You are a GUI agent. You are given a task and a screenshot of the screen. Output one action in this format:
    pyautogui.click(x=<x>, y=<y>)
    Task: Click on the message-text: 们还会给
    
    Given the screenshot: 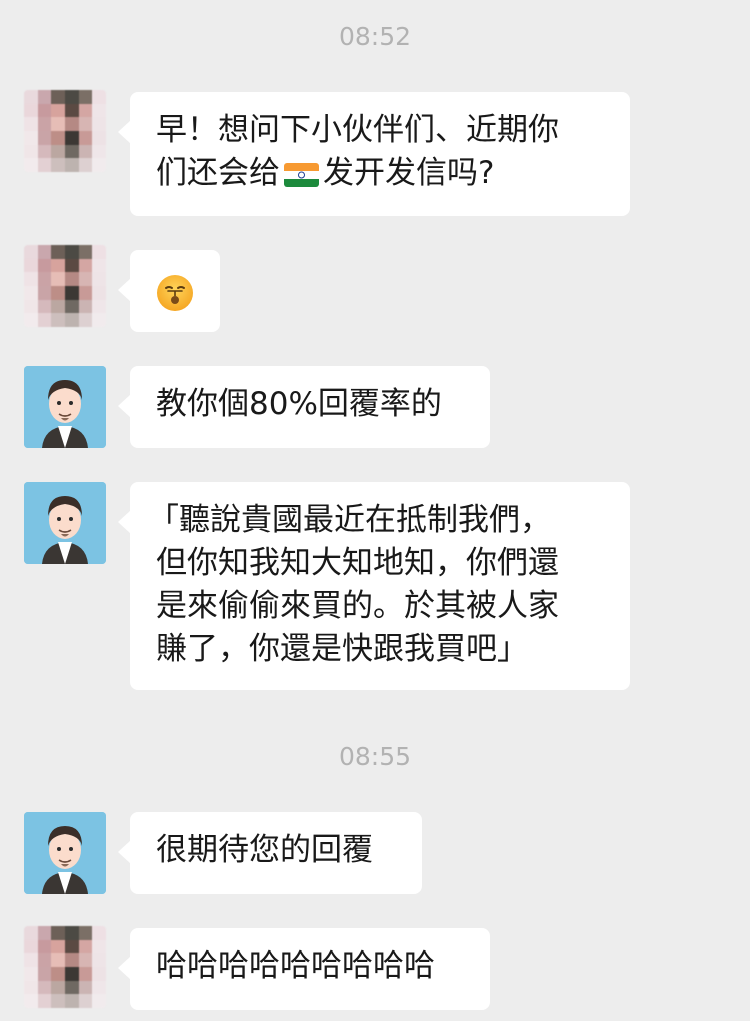 What is the action you would take?
    pyautogui.click(x=218, y=173)
    